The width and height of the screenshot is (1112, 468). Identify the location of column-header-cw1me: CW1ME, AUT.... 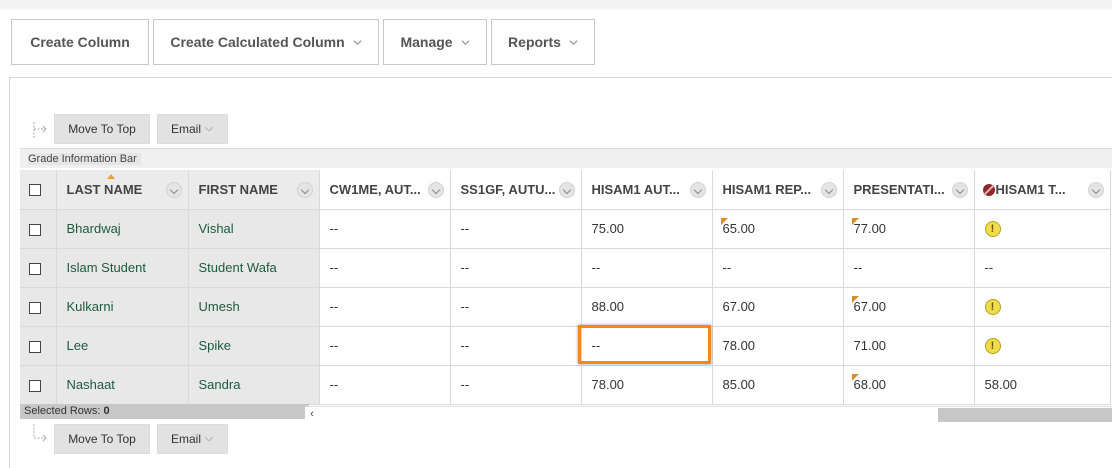
(385, 190).